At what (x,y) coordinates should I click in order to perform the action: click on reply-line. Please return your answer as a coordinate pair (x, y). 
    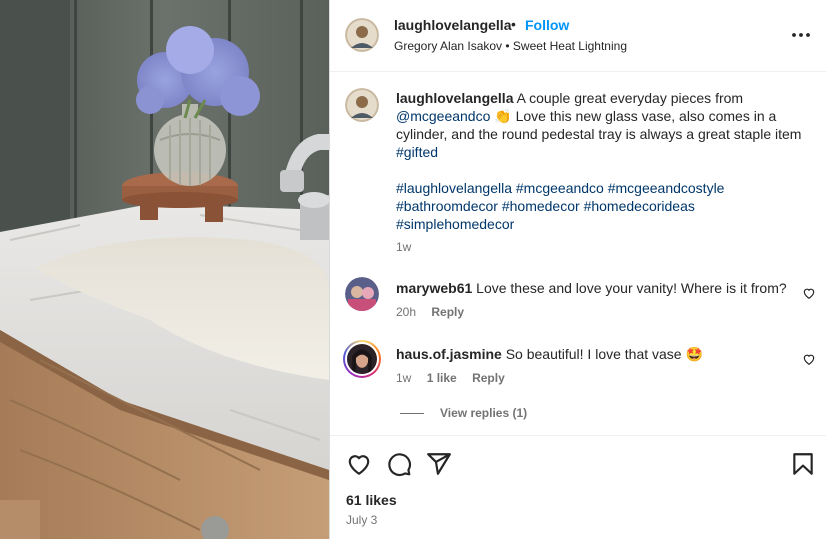
    Looking at the image, I should click on (412, 413).